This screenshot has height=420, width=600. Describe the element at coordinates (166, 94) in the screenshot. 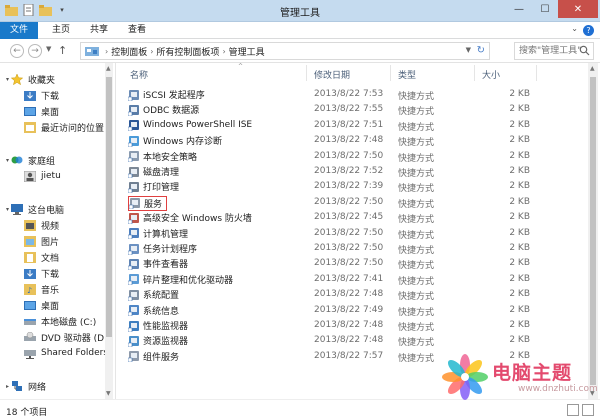

I see `file-name-cell: iSCSI 发起程序` at that location.